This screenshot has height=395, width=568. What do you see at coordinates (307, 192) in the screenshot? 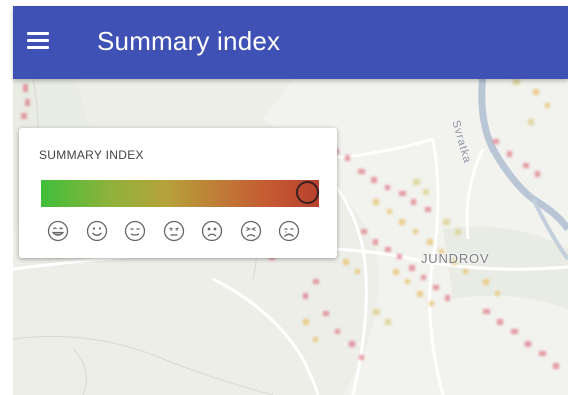
I see `gradient-position-marker` at bounding box center [307, 192].